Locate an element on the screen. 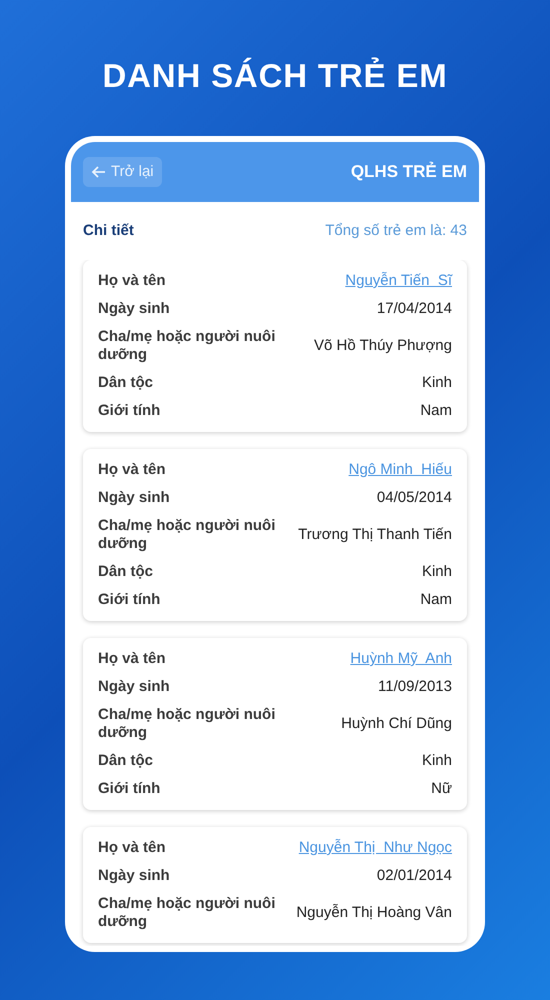 The image size is (550, 1000). field-value: Nguyễn Thị Hoàng Vân is located at coordinates (374, 913).